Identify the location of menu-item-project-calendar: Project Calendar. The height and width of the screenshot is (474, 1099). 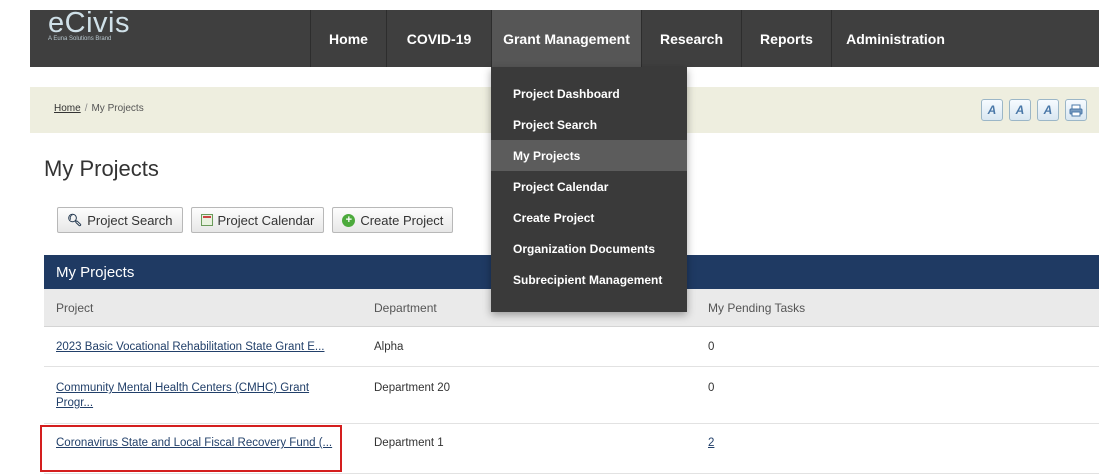
(589, 186).